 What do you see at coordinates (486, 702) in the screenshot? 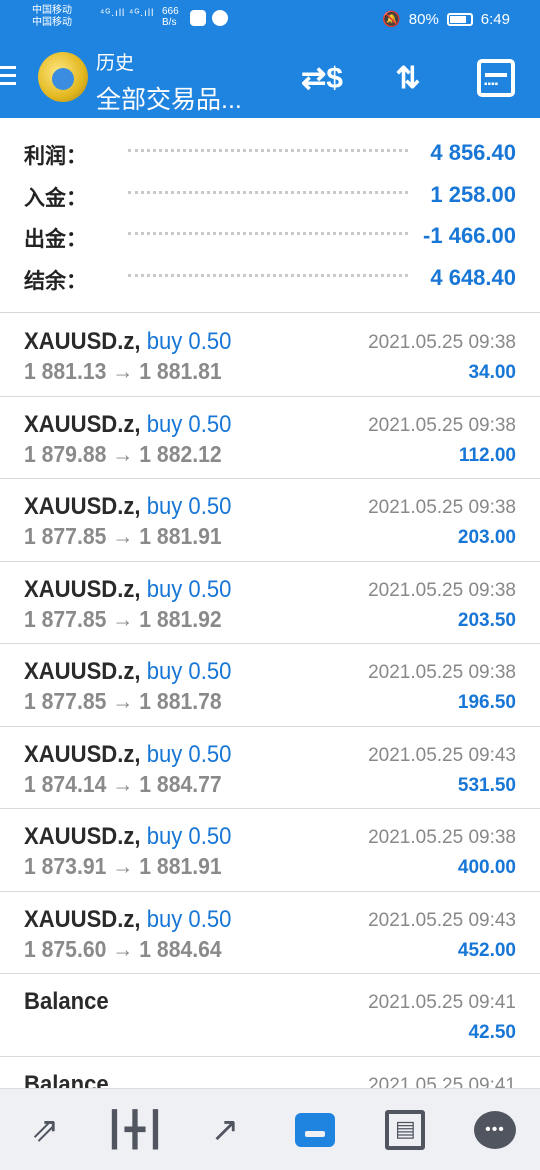
I see `deal-profit: 196.50` at bounding box center [486, 702].